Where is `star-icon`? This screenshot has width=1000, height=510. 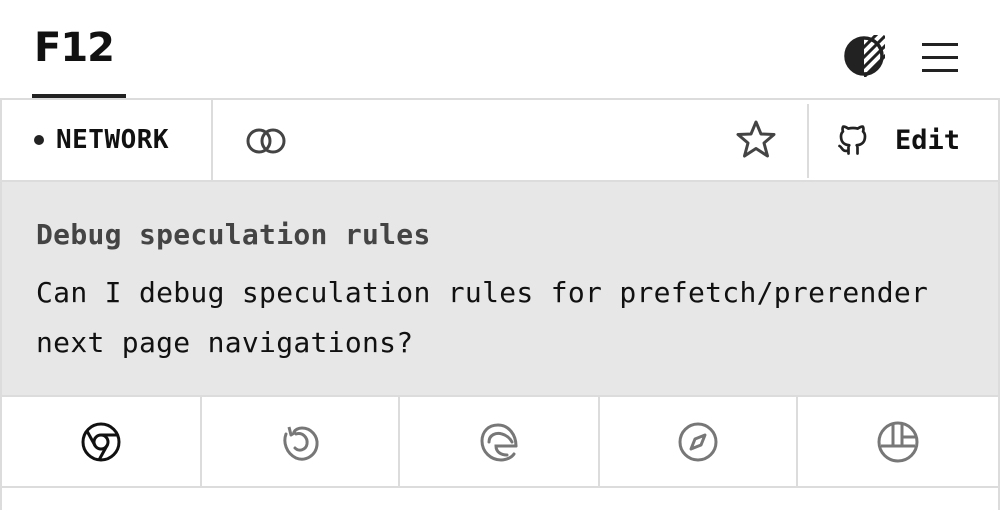 star-icon is located at coordinates (756, 139).